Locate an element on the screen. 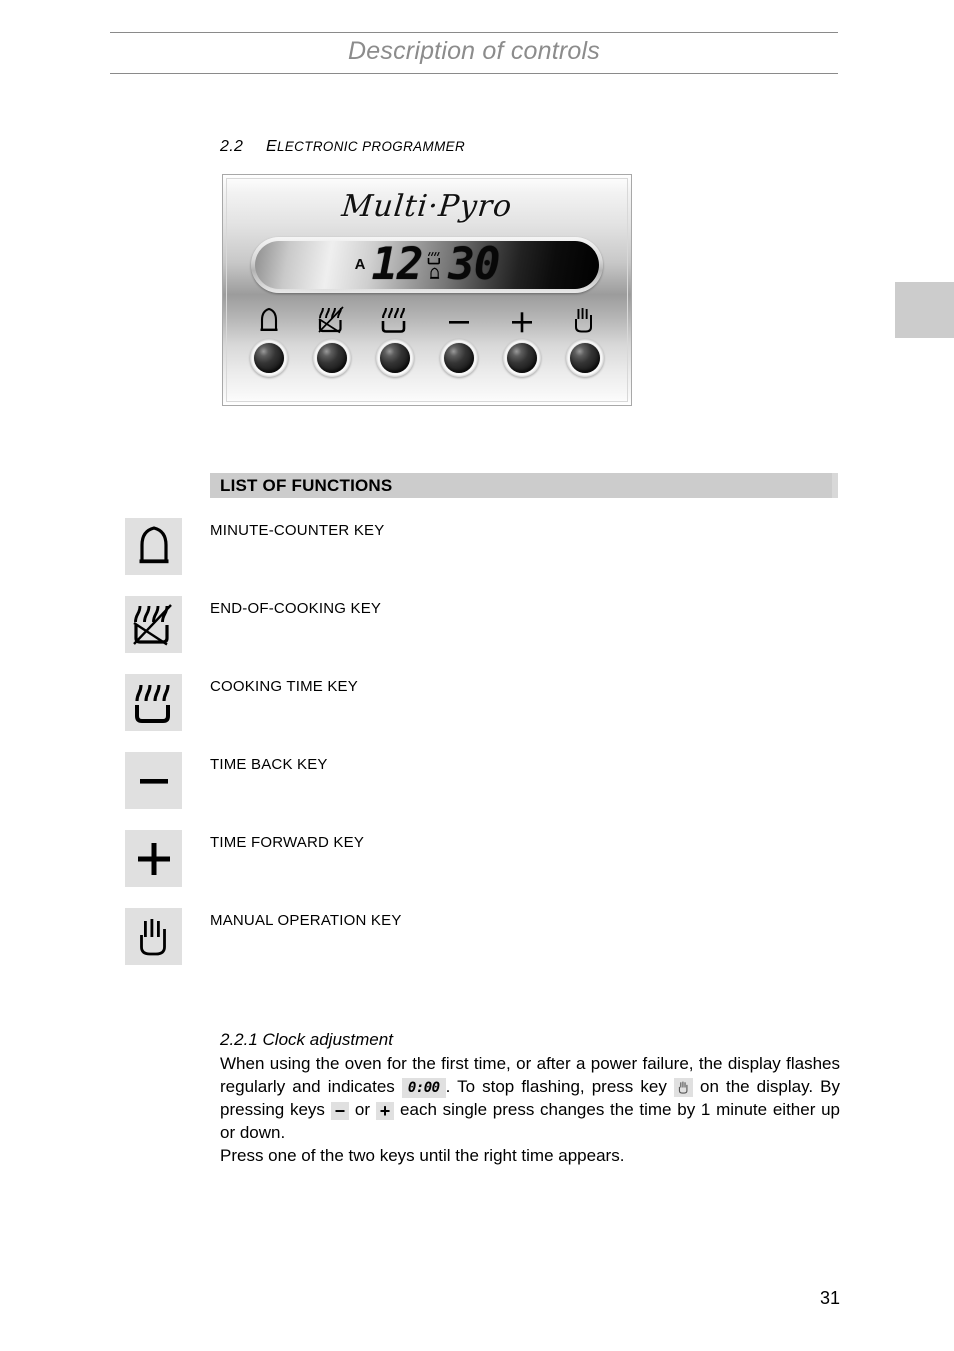  lcd-bezel: A 12 30 is located at coordinates (427, 265).